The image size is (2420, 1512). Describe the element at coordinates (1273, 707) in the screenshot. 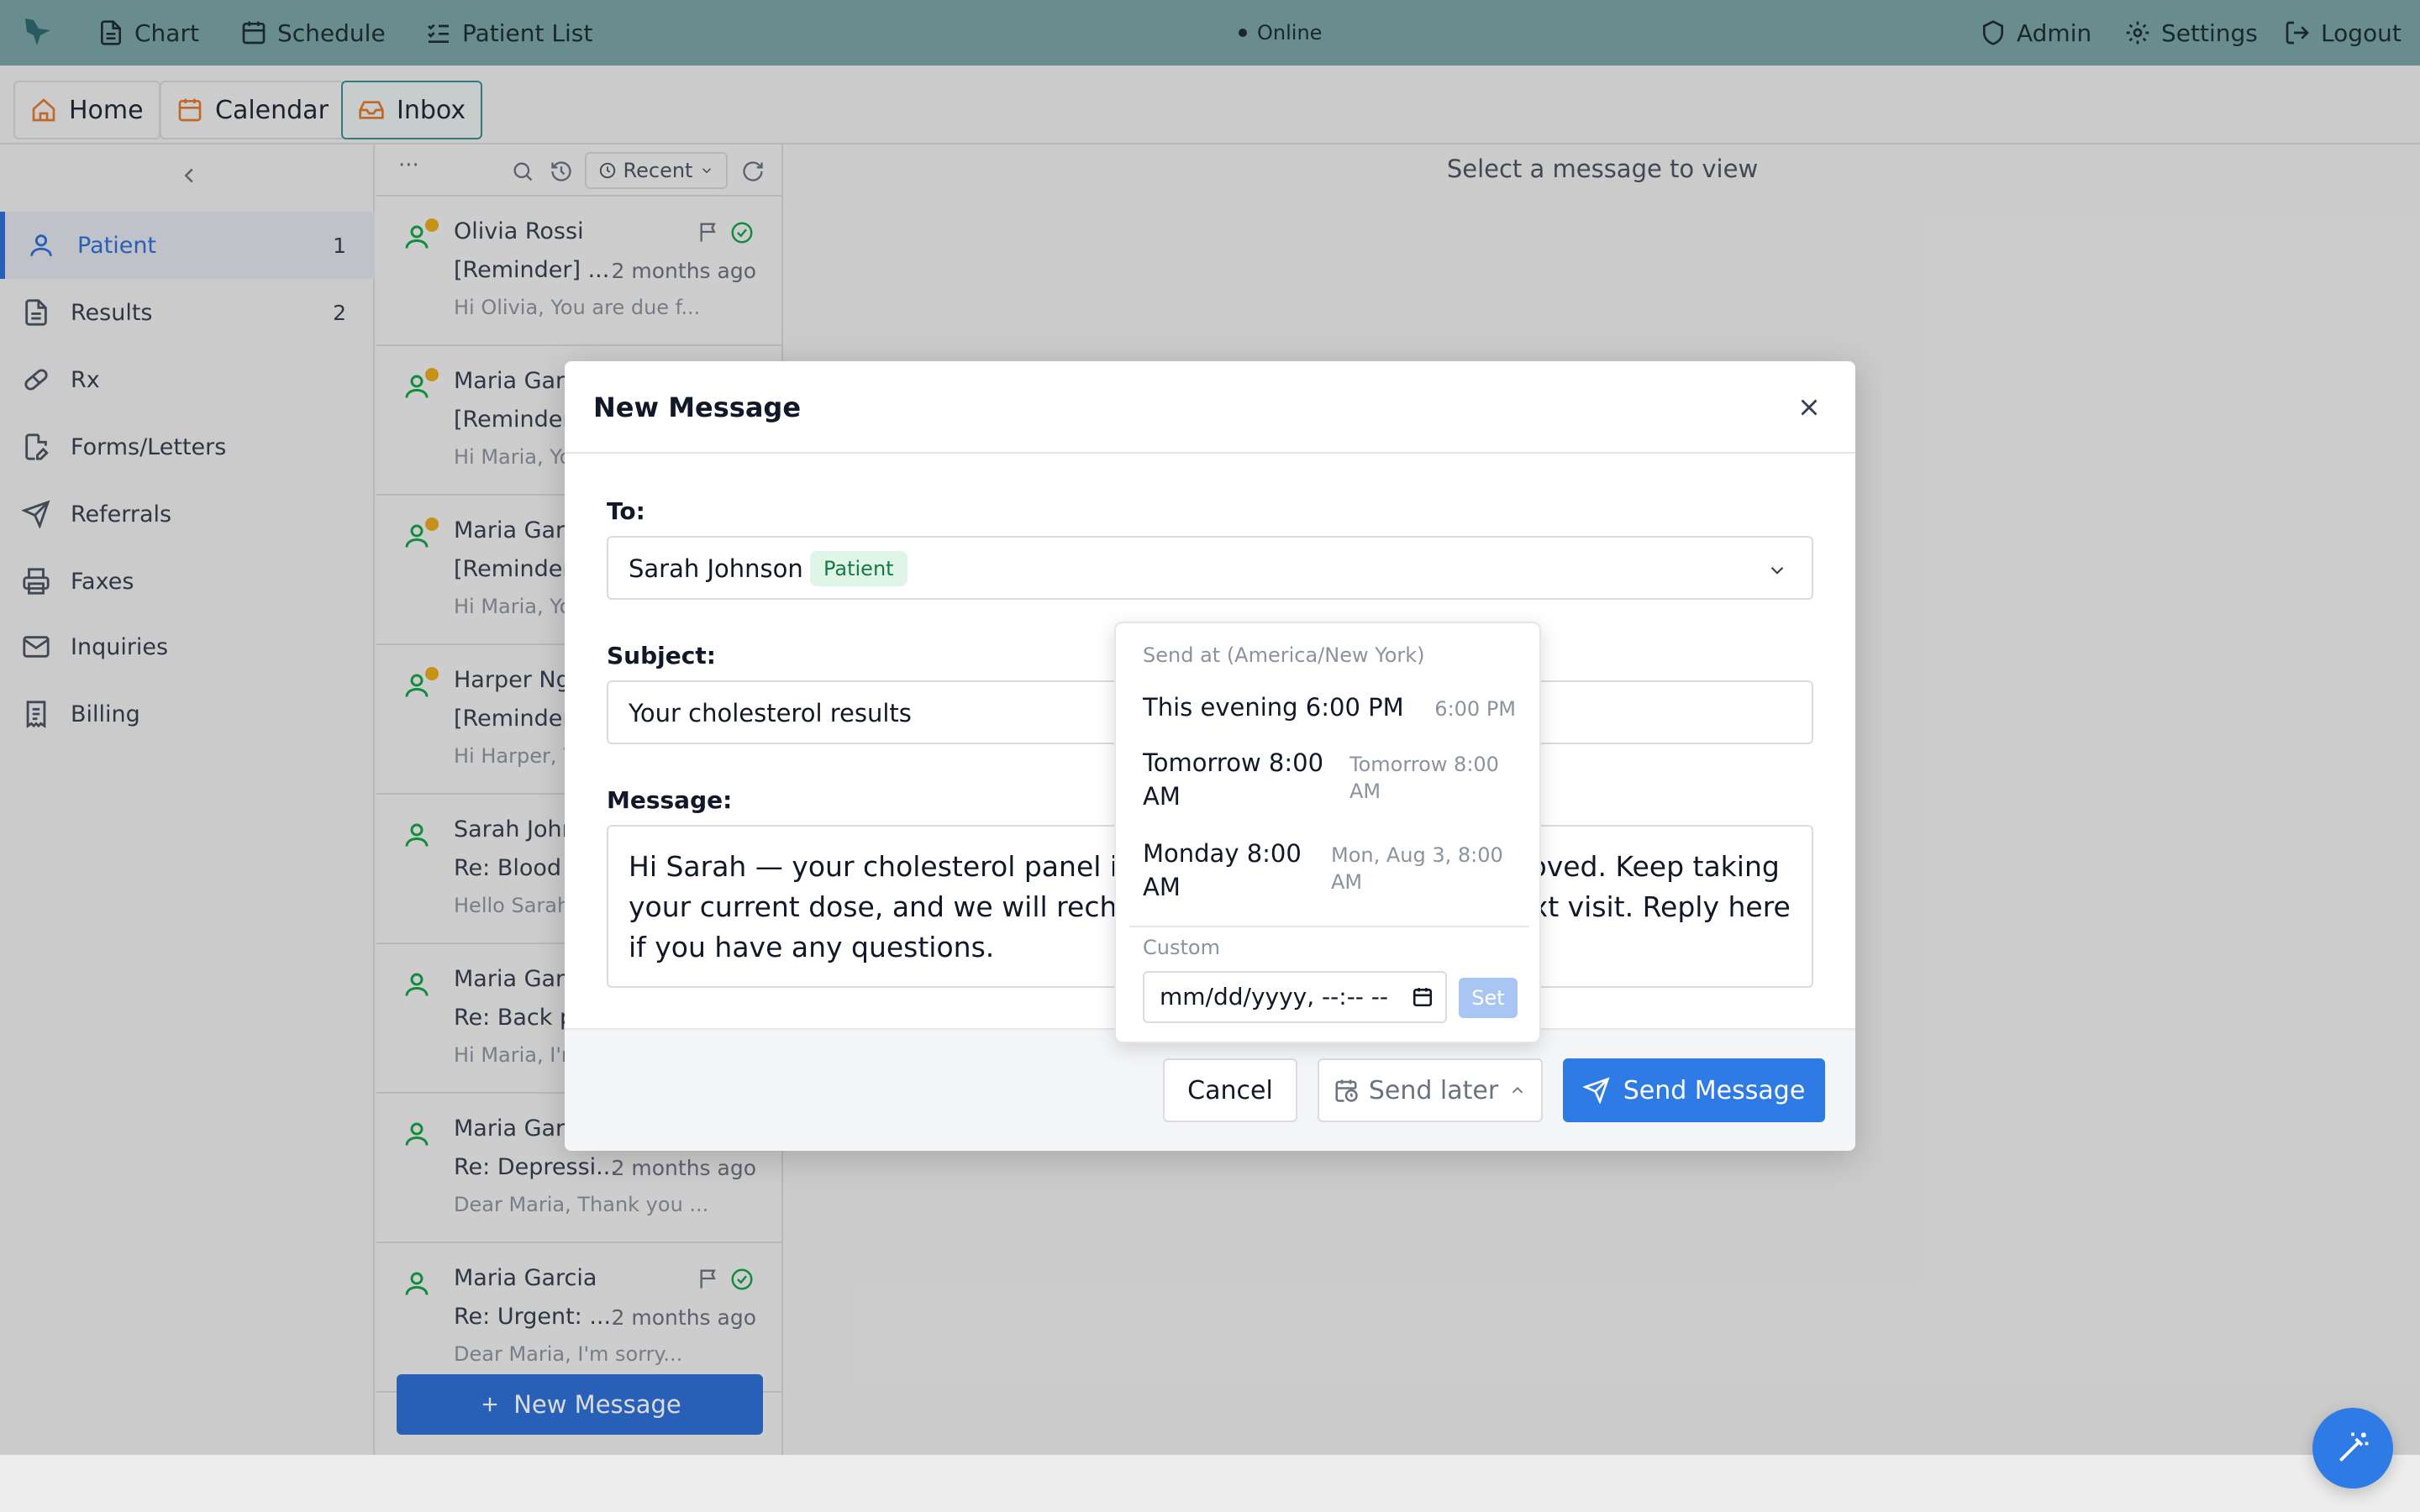

I see `send-option-label: This evening 6:00 PM` at that location.